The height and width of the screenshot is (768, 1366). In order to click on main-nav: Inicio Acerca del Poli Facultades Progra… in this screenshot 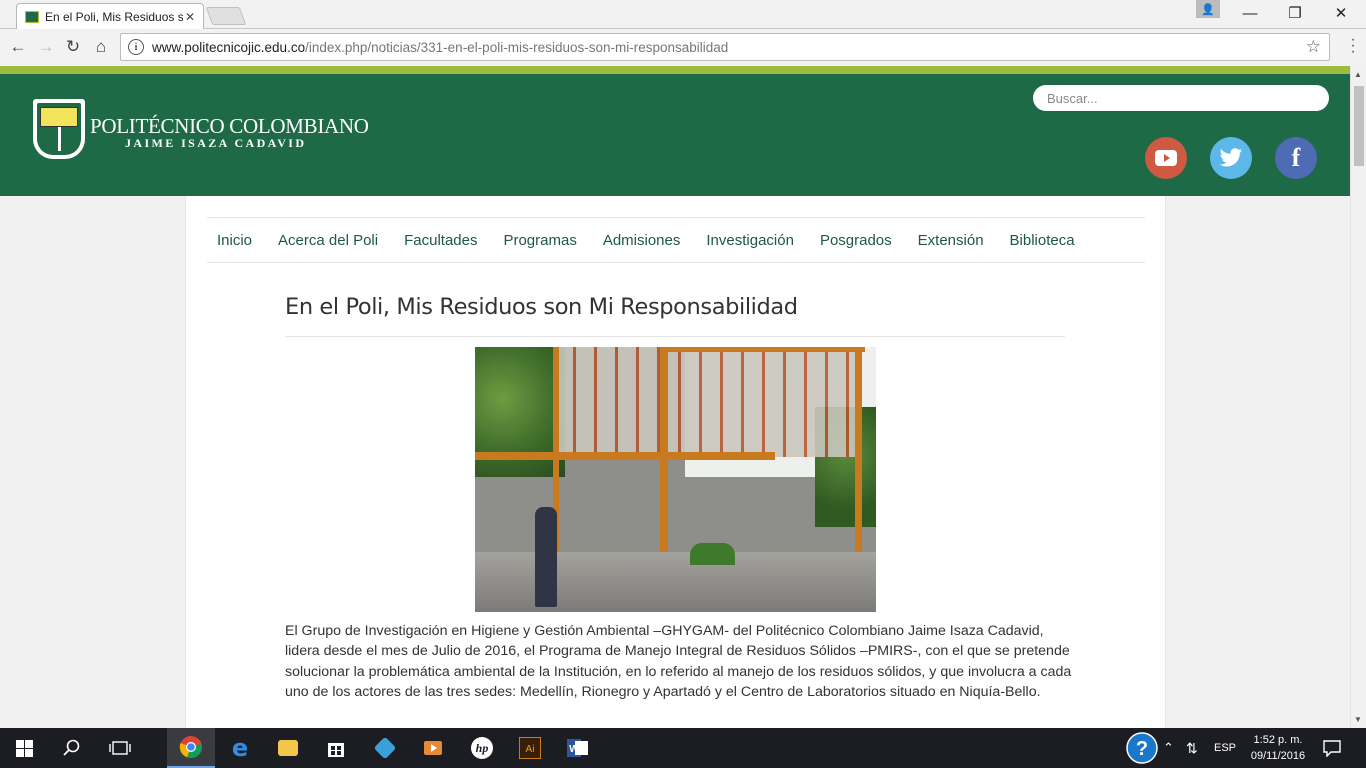, I will do `click(676, 240)`.